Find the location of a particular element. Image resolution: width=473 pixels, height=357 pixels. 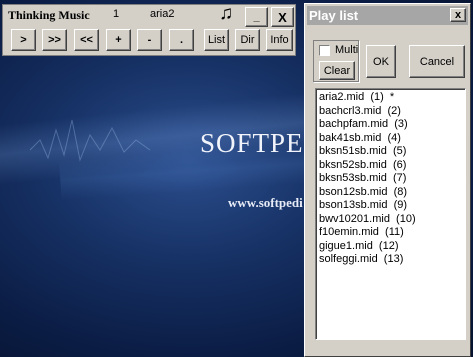

list-item: solfeggi.mid (13) is located at coordinates (392, 260).